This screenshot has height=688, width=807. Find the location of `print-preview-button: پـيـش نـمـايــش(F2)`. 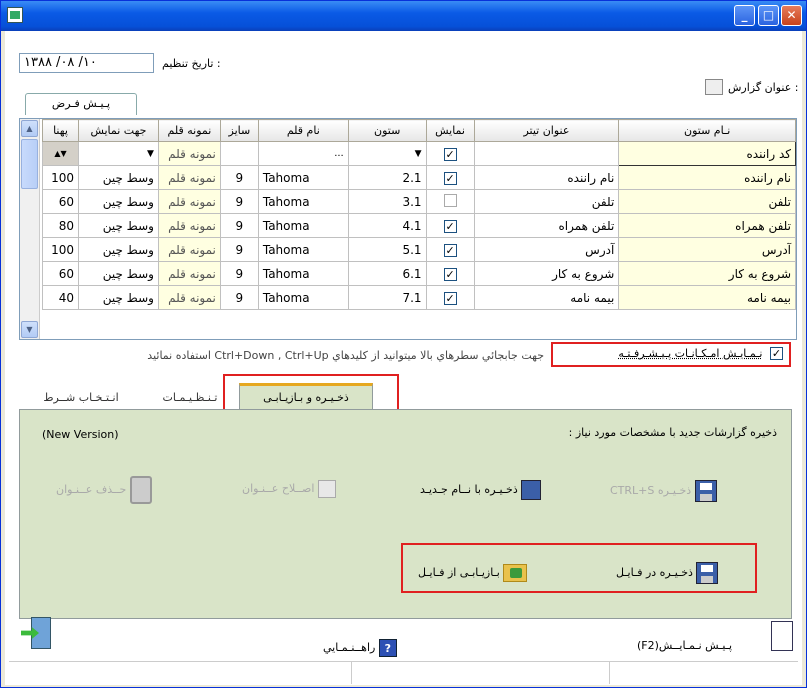

print-preview-button: پـيـش نـمـايــش(F2) is located at coordinates (684, 645).